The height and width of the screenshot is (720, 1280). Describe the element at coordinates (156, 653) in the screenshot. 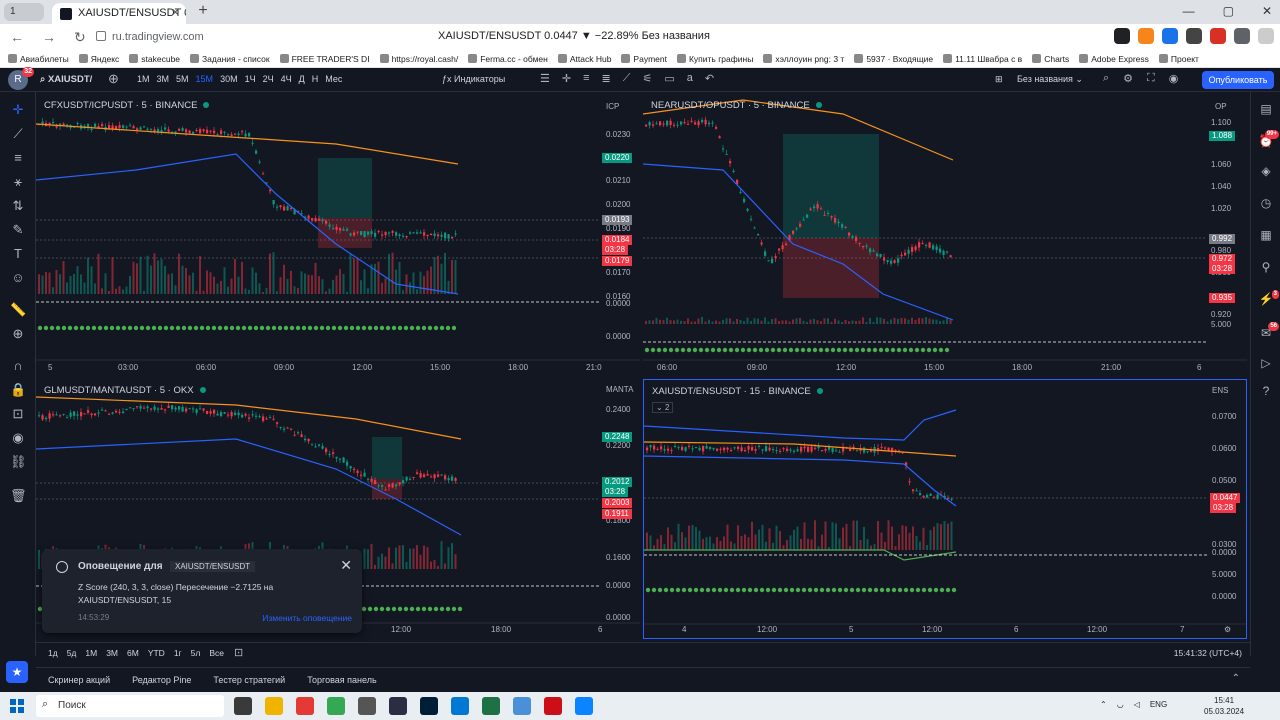

I see `range-button: YTD` at that location.